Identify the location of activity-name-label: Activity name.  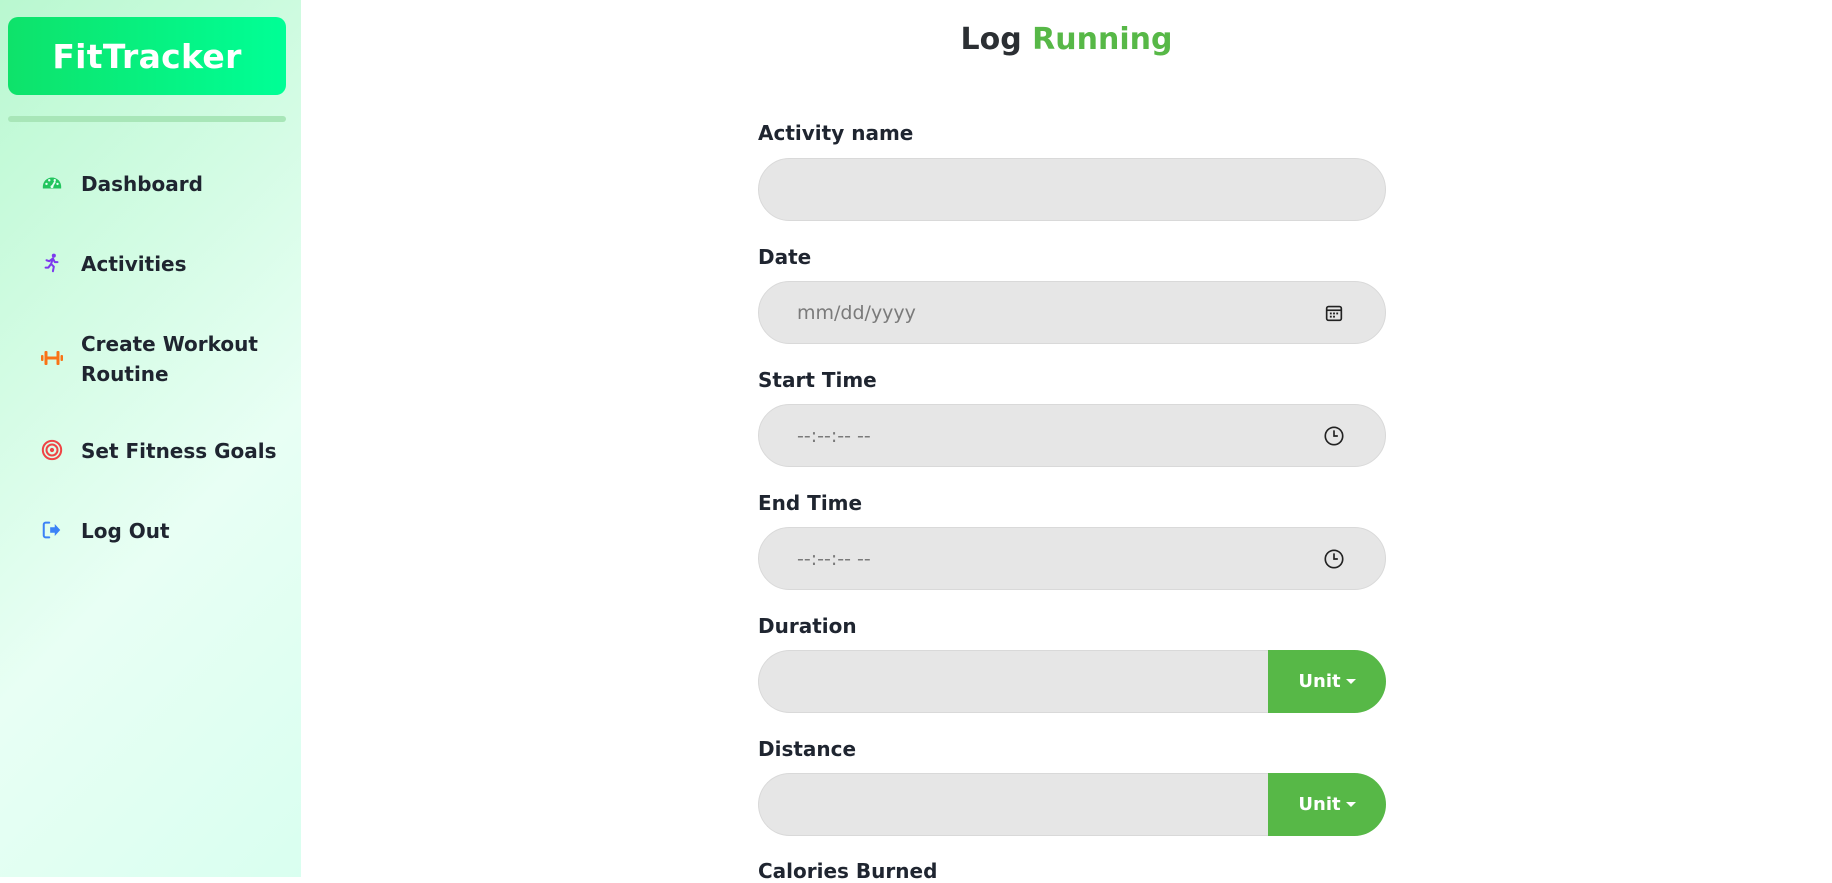
(836, 133).